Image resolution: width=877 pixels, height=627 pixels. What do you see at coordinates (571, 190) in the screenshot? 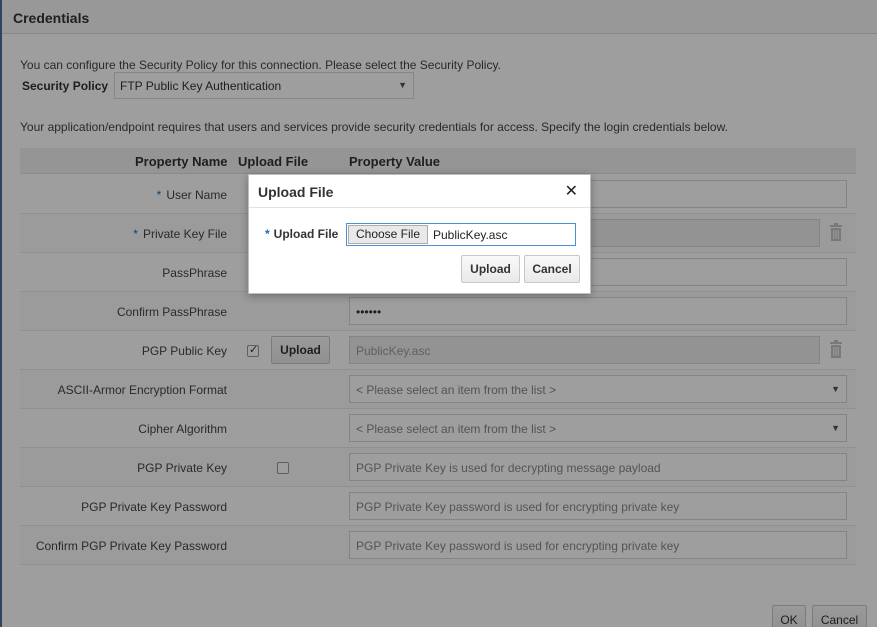
I see `close-icon: ✕` at bounding box center [571, 190].